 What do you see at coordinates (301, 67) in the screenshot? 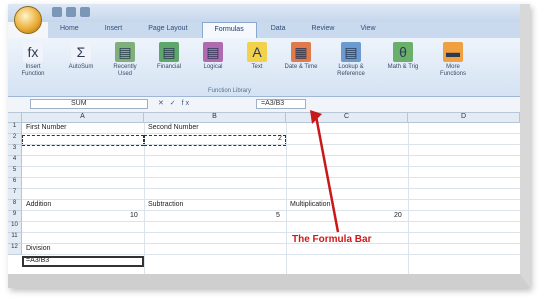
I see `ribbon-button-label: Date & Time` at bounding box center [301, 67].